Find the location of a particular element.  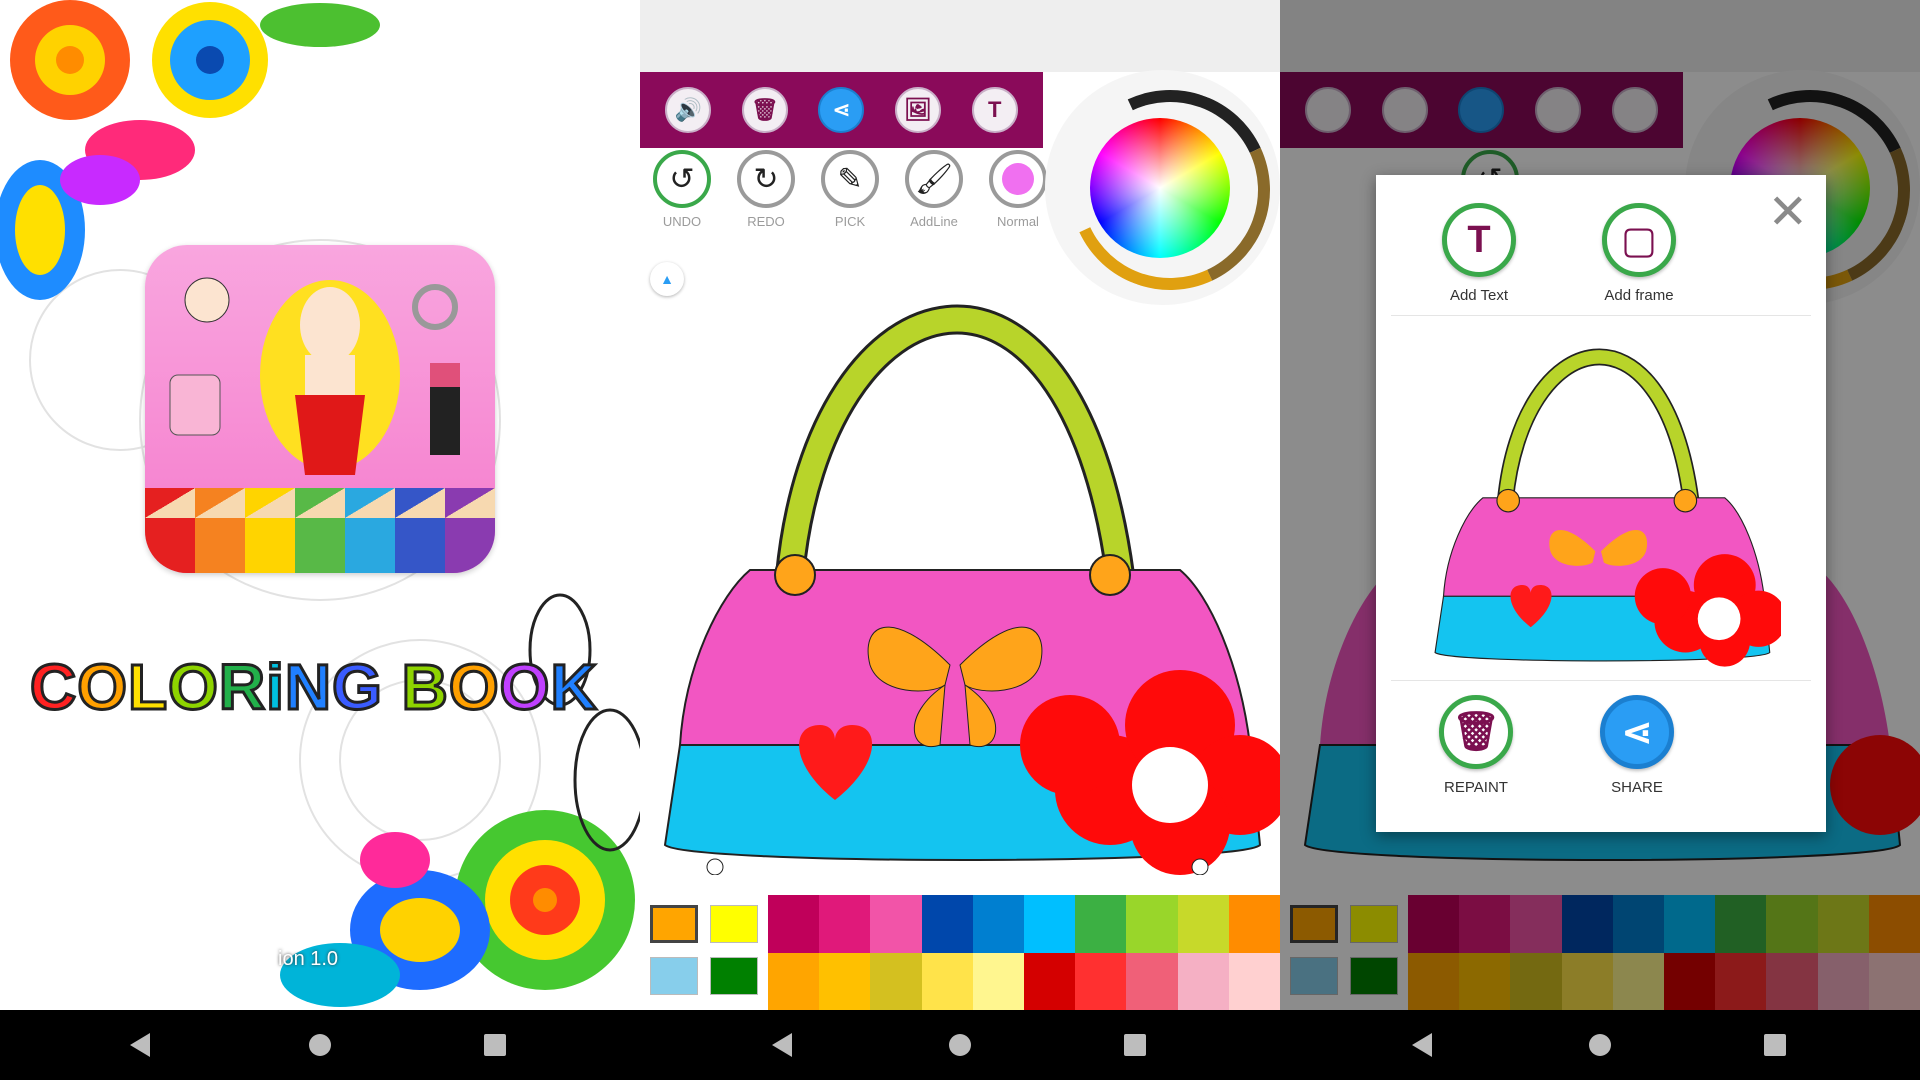

add-text-button: T Add Text is located at coordinates (1479, 253).